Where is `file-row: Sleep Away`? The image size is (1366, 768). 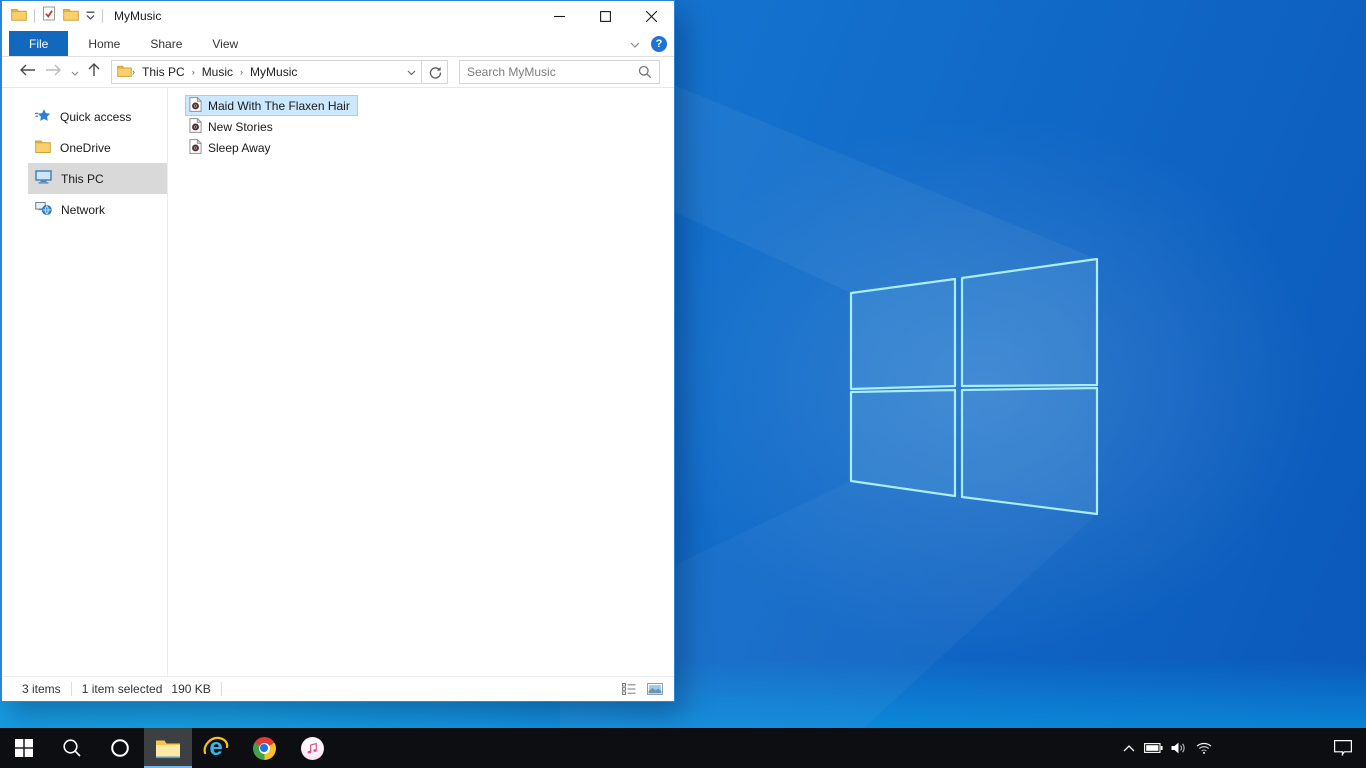 file-row: Sleep Away is located at coordinates (232, 147).